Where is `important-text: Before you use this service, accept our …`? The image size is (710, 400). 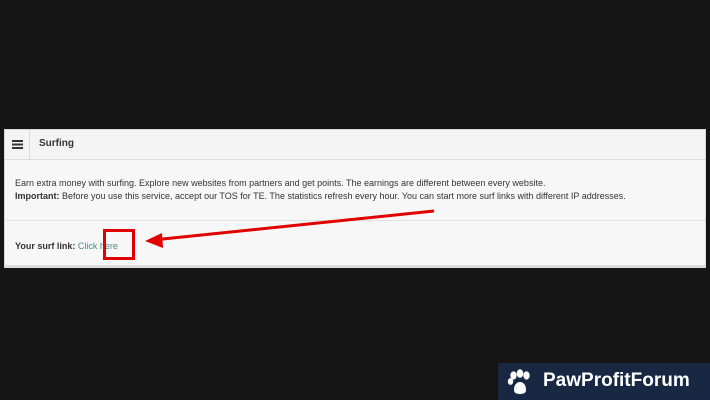
important-text: Before you use this service, accept our … is located at coordinates (342, 196).